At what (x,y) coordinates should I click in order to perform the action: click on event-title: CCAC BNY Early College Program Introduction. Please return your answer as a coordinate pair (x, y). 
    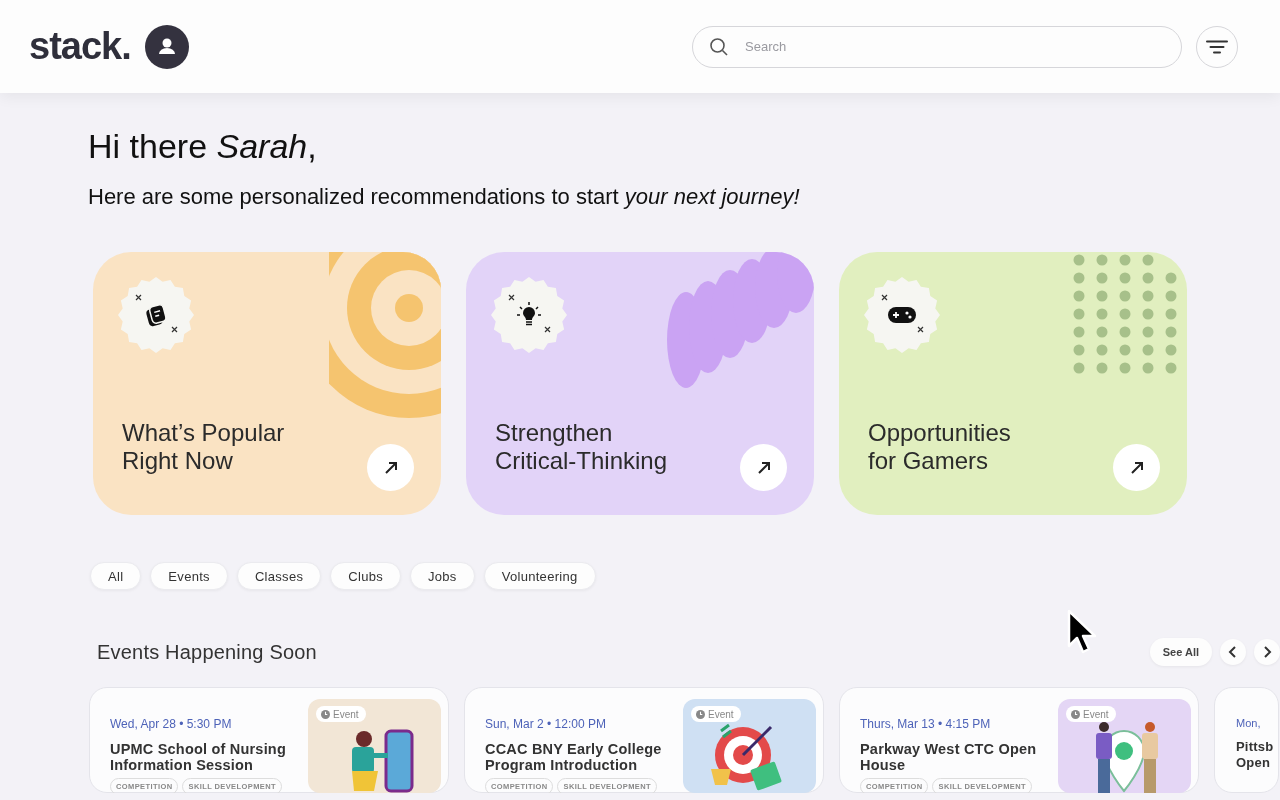
    Looking at the image, I should click on (574, 757).